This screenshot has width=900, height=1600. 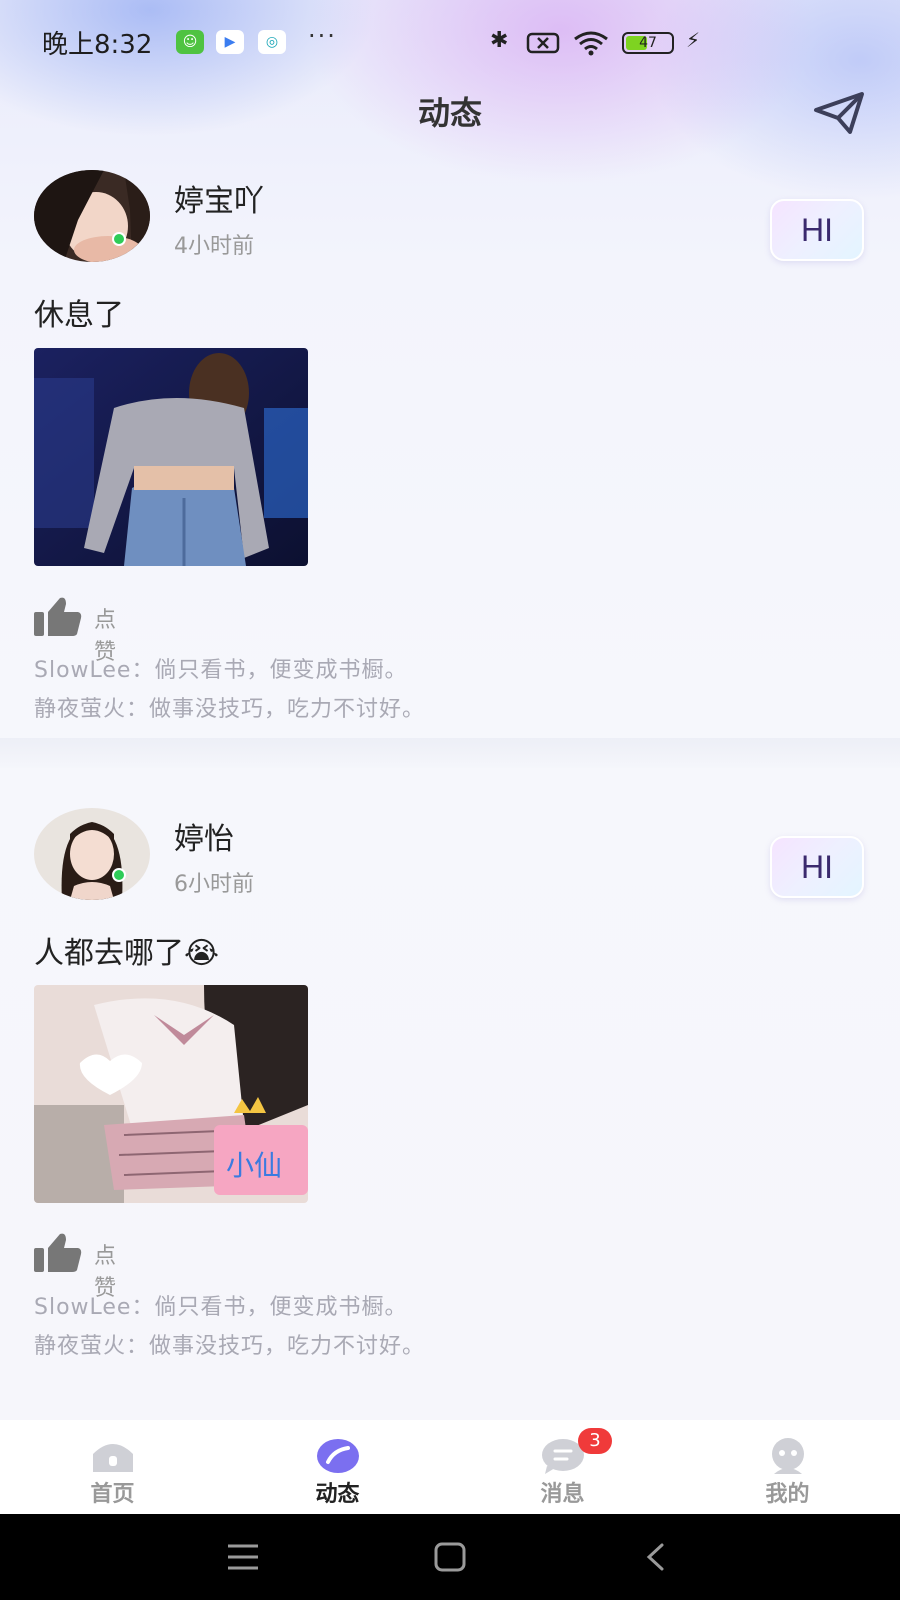 What do you see at coordinates (655, 1557) in the screenshot?
I see `back-icon` at bounding box center [655, 1557].